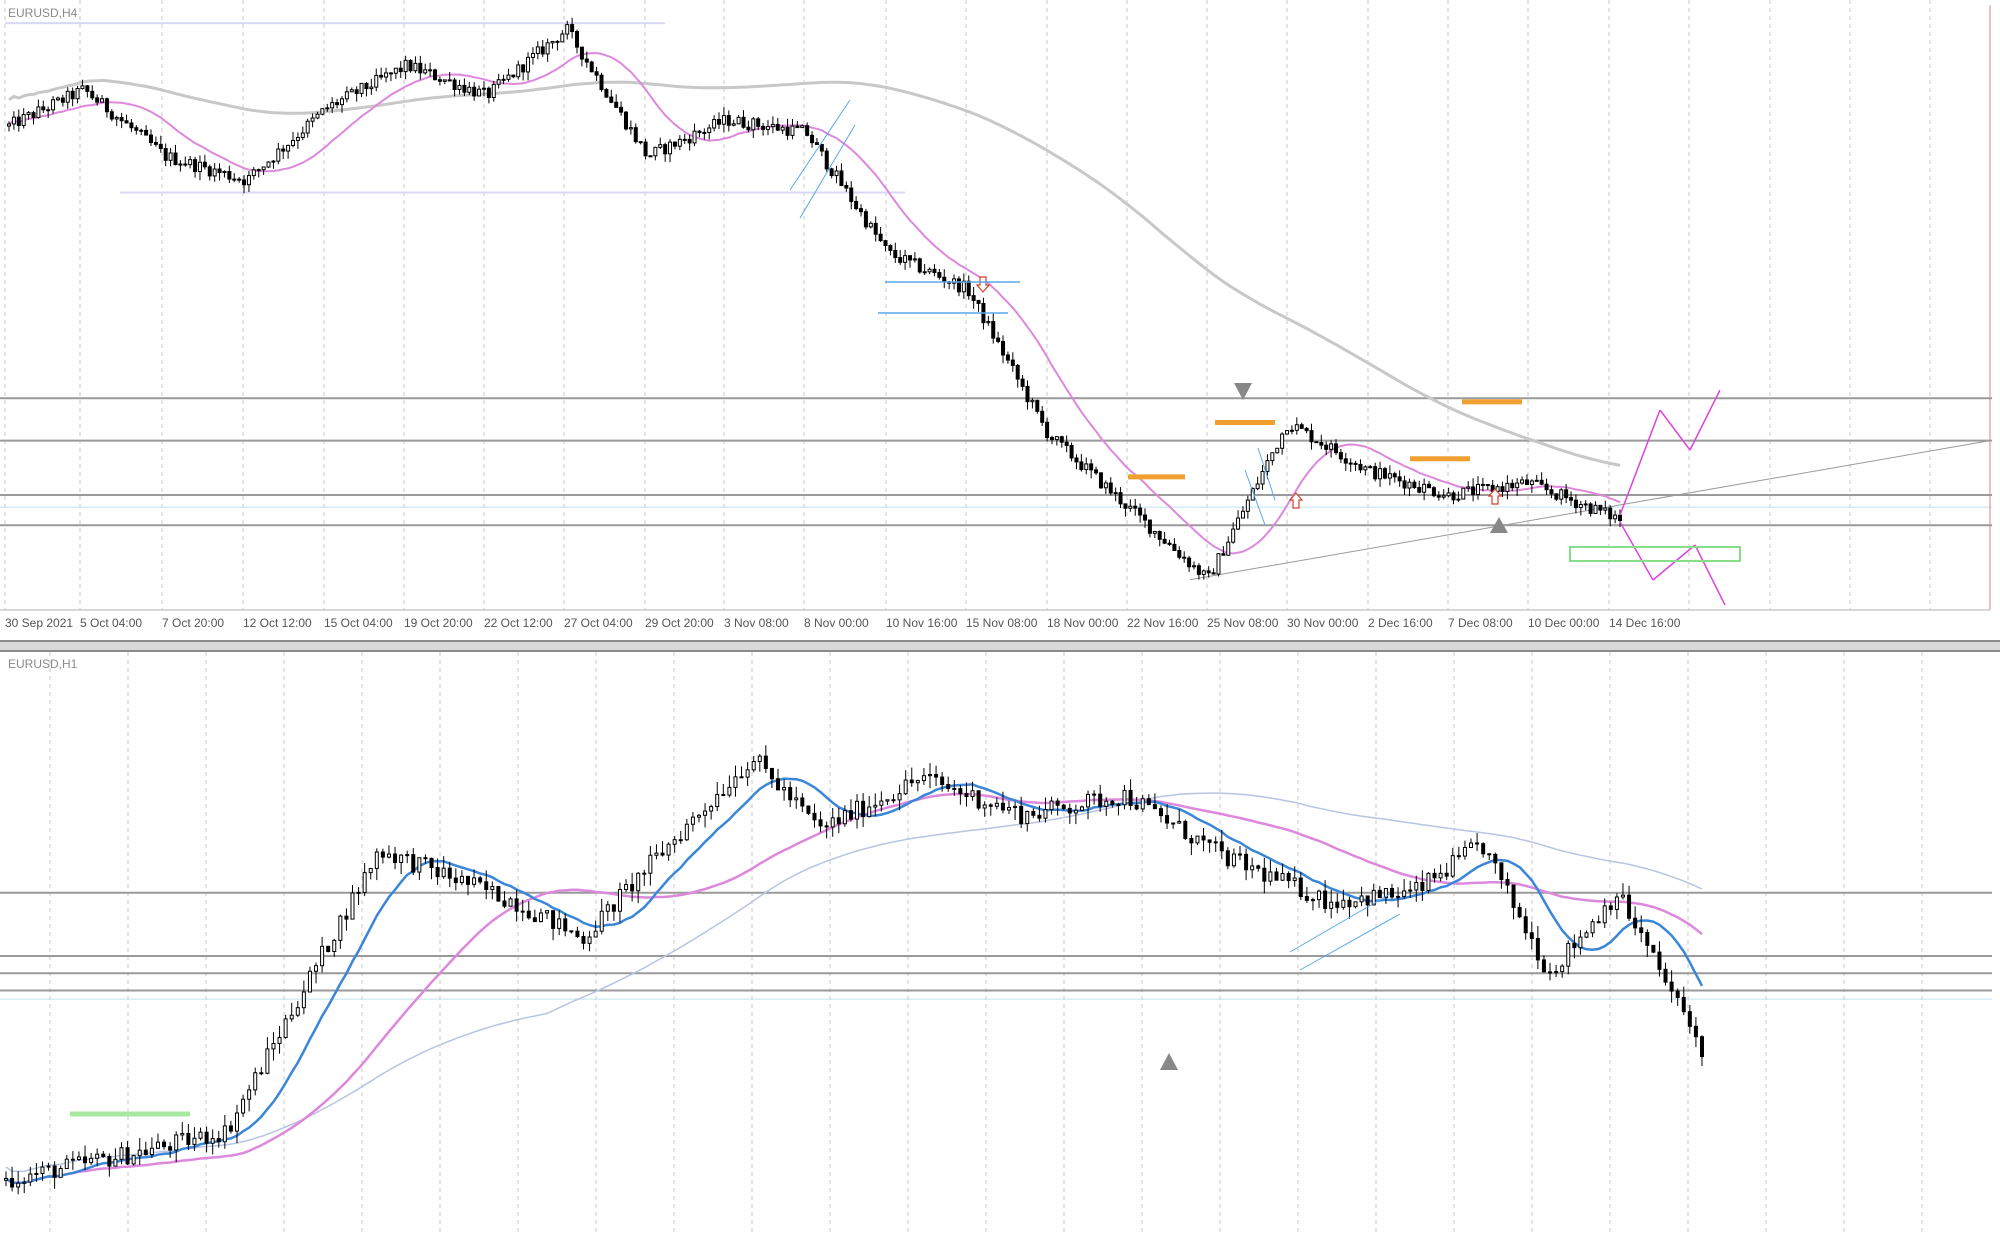 The height and width of the screenshot is (1234, 2000). I want to click on h4-time-tick-label: 7 Dec 08:00, so click(1480, 623).